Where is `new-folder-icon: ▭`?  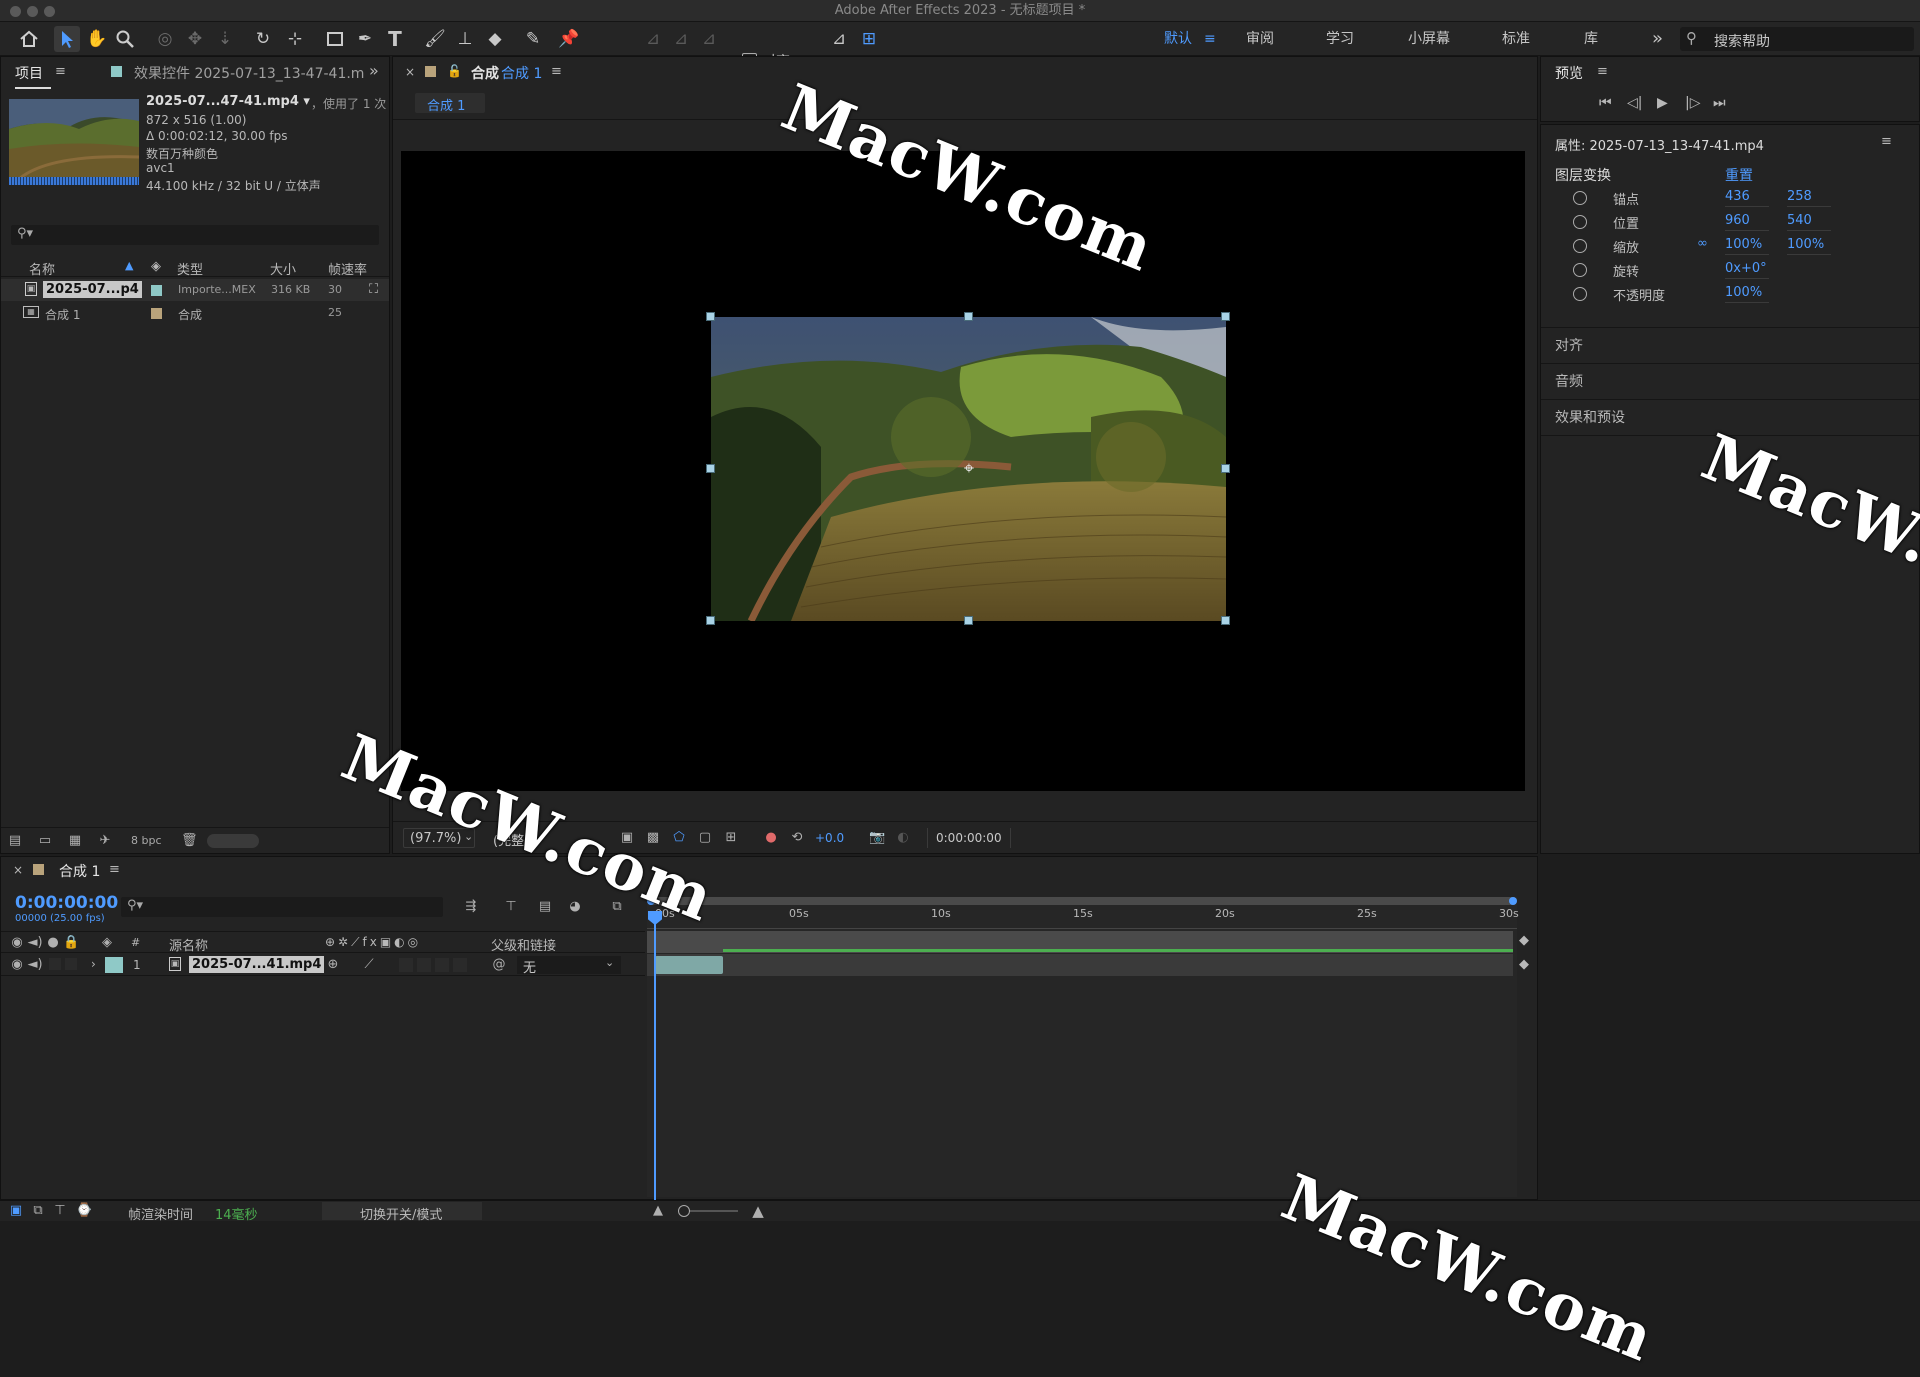 new-folder-icon: ▭ is located at coordinates (45, 841).